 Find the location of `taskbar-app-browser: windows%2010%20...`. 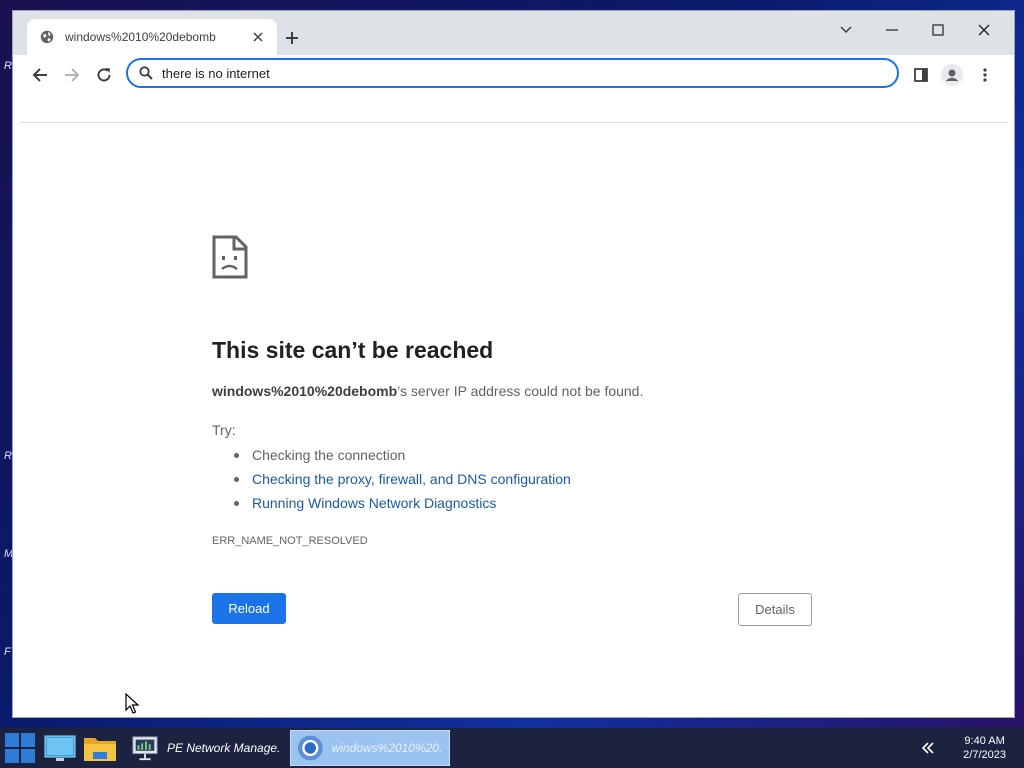

taskbar-app-browser: windows%2010%20... is located at coordinates (370, 748).